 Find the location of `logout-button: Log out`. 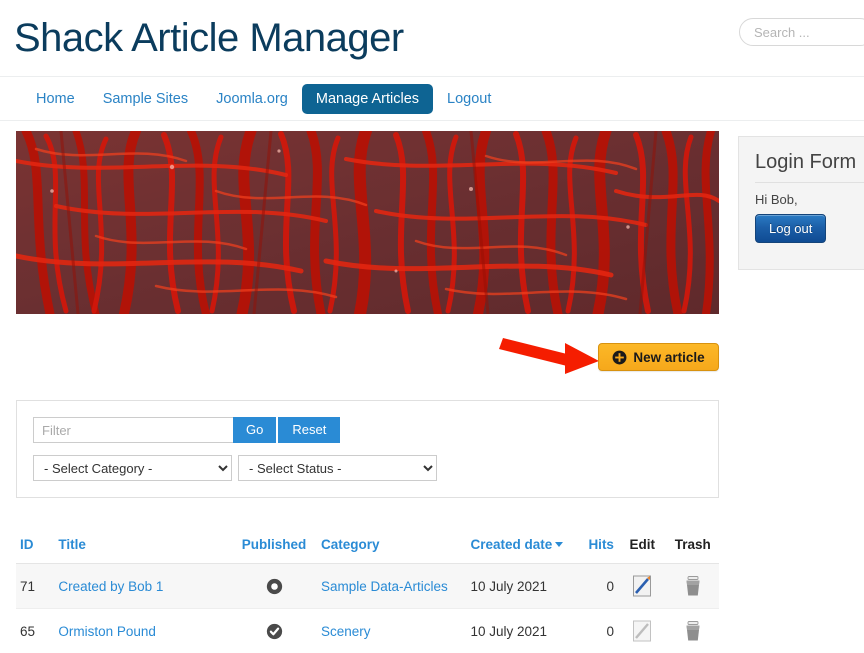

logout-button: Log out is located at coordinates (791, 228).